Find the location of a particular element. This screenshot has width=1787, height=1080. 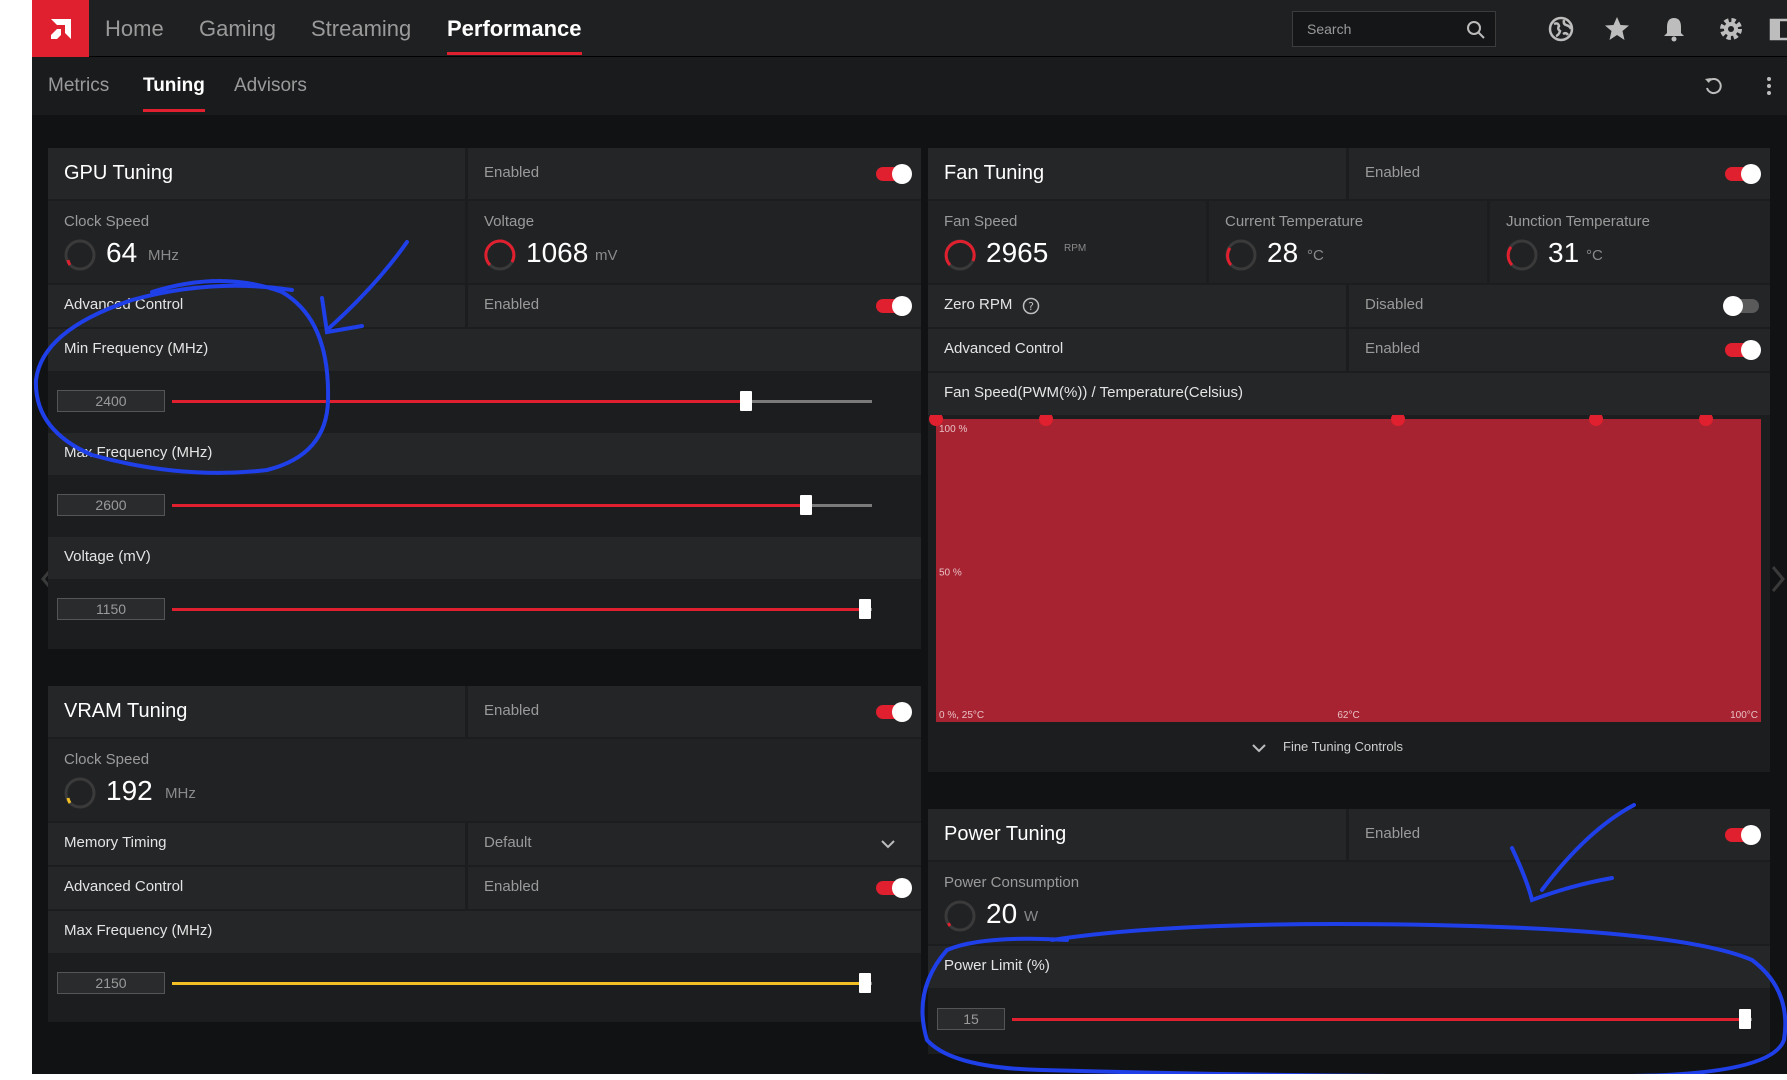

fan-advanced-label: Advanced Control is located at coordinates (1004, 348).